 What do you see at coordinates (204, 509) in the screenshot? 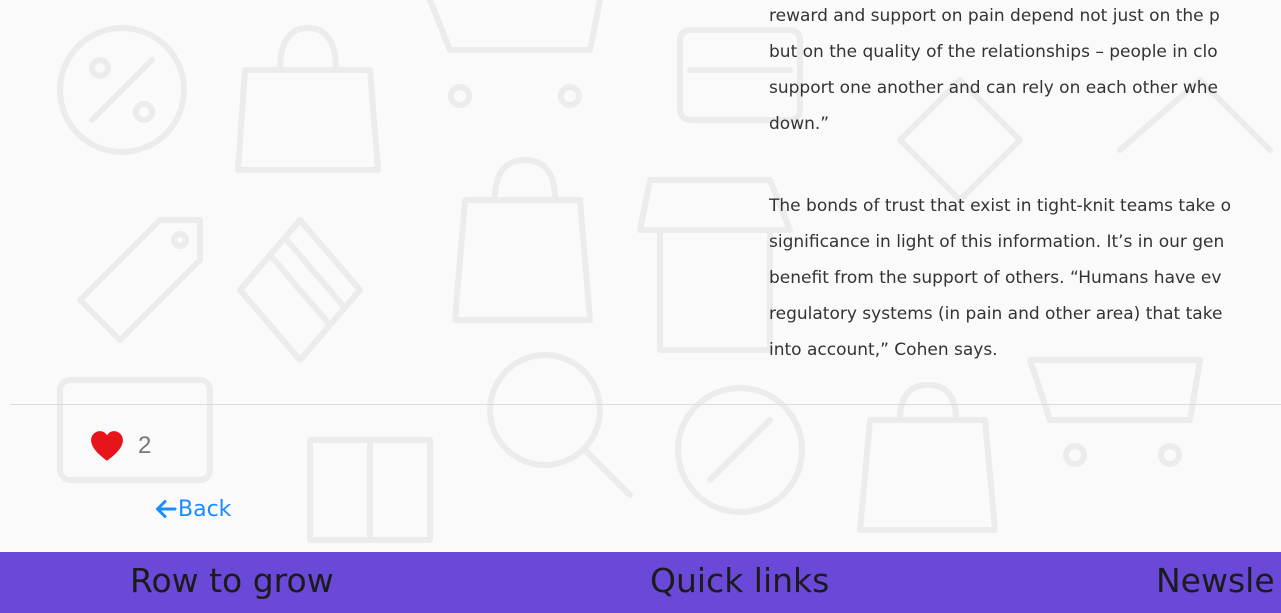
I see `back-label: Back` at bounding box center [204, 509].